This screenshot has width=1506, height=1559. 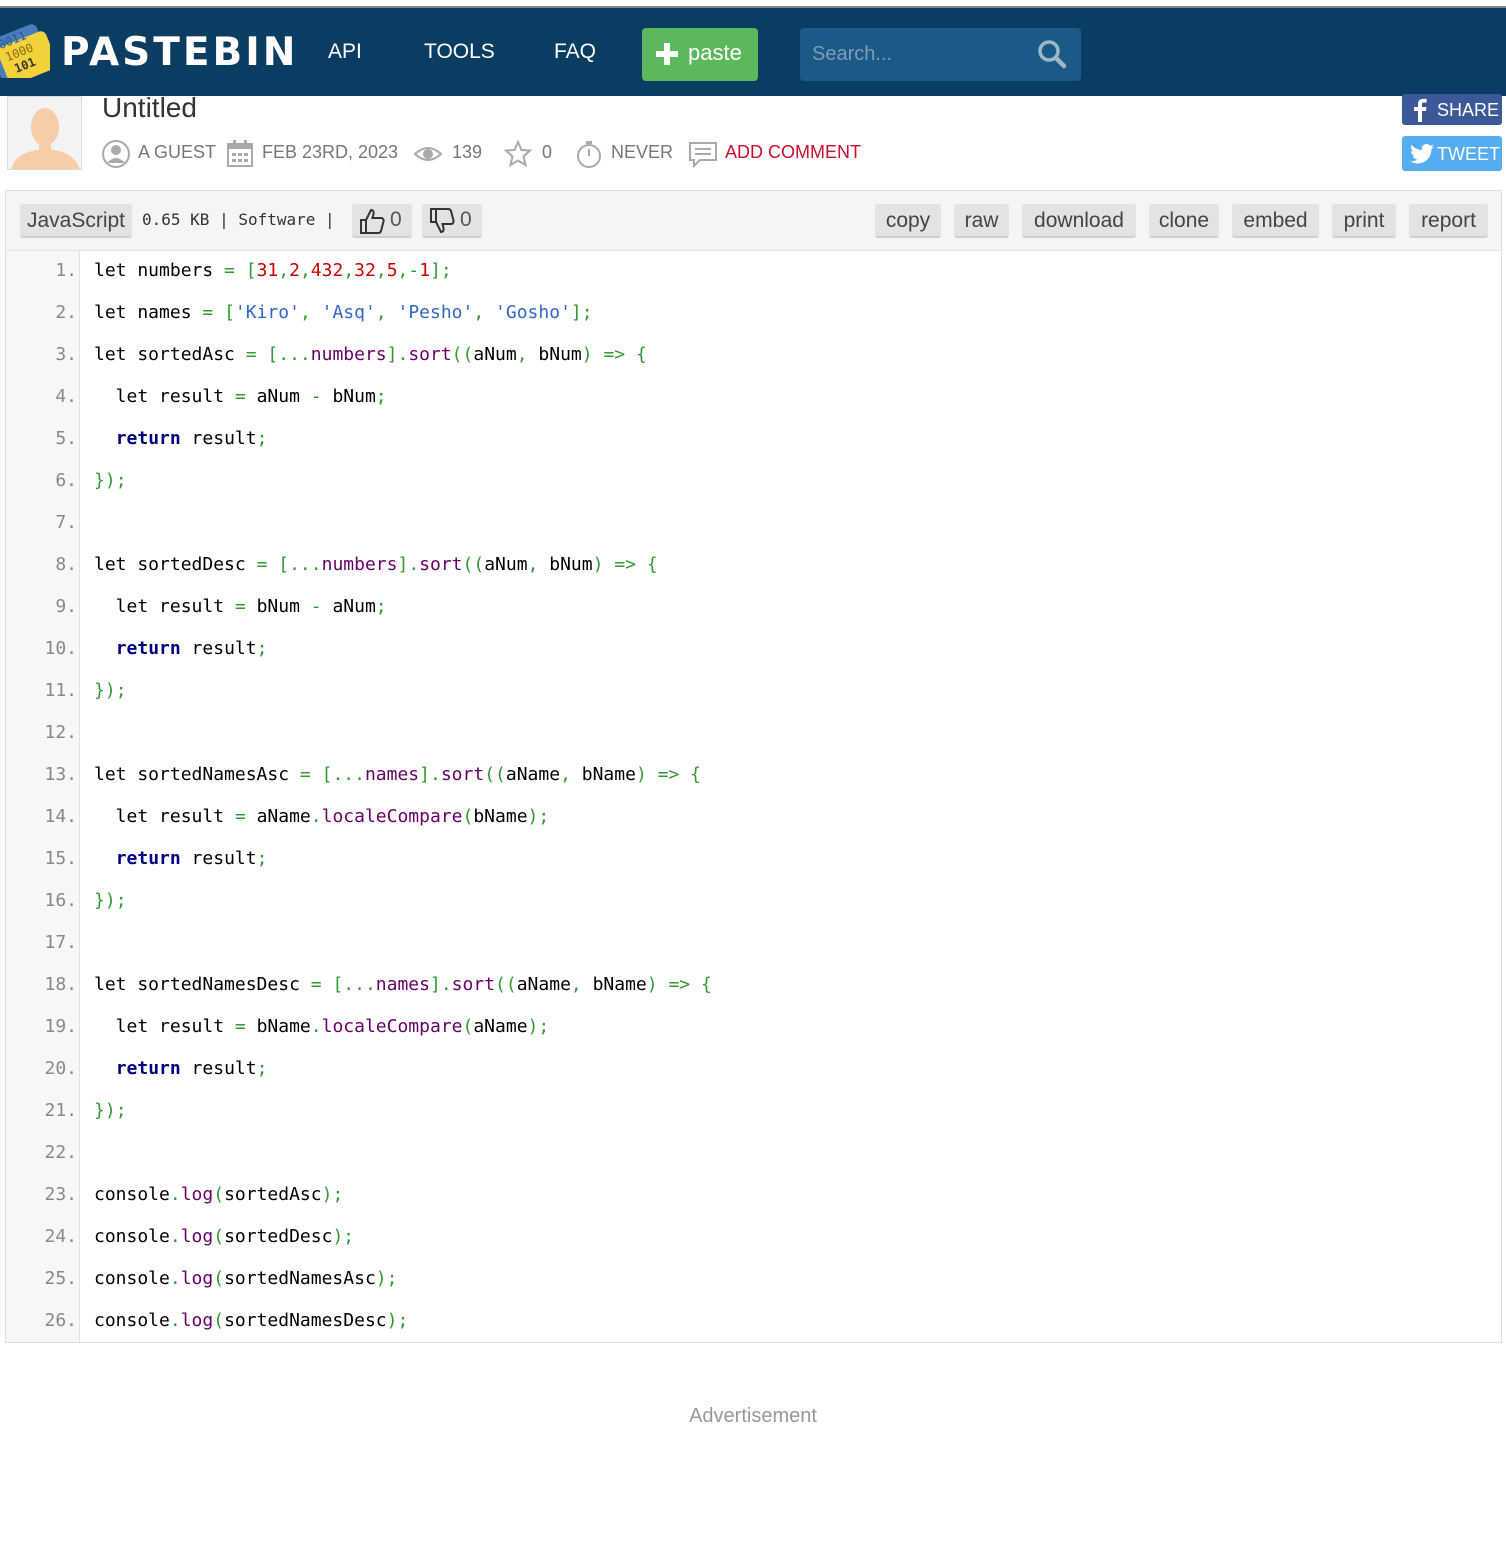 What do you see at coordinates (715, 52) in the screenshot?
I see `new-paste-label: paste` at bounding box center [715, 52].